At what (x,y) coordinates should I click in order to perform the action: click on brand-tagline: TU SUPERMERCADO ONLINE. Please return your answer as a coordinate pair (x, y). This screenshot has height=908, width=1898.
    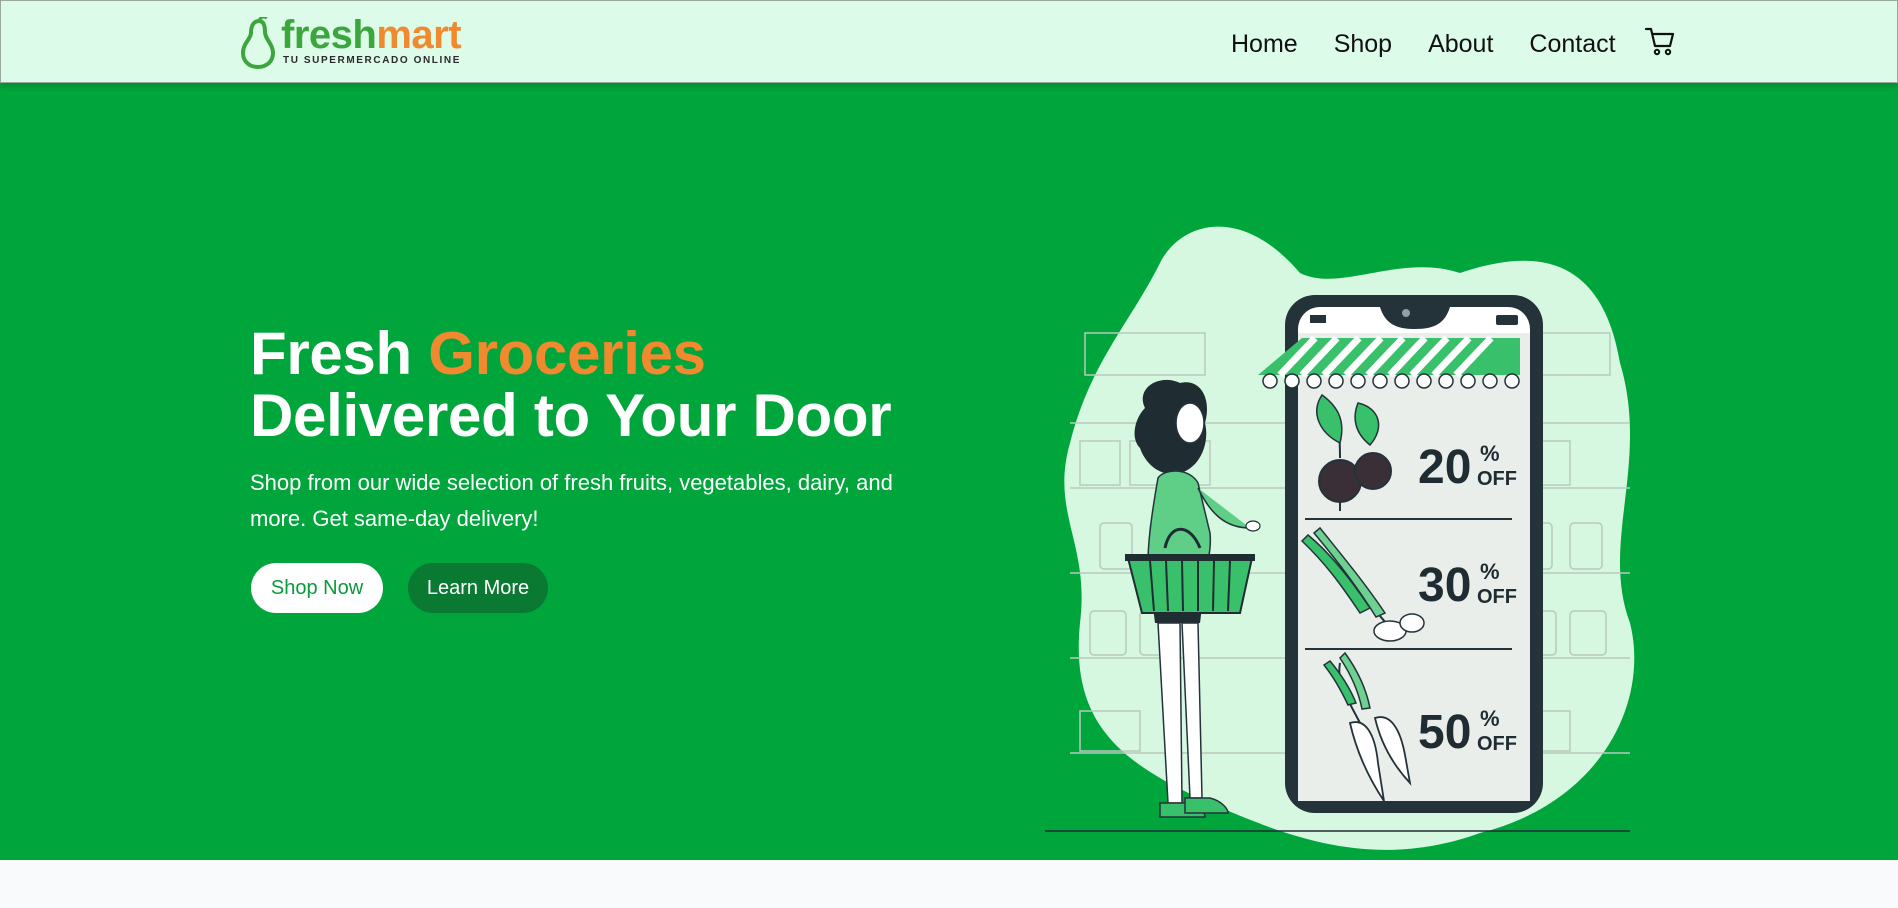
    Looking at the image, I should click on (372, 60).